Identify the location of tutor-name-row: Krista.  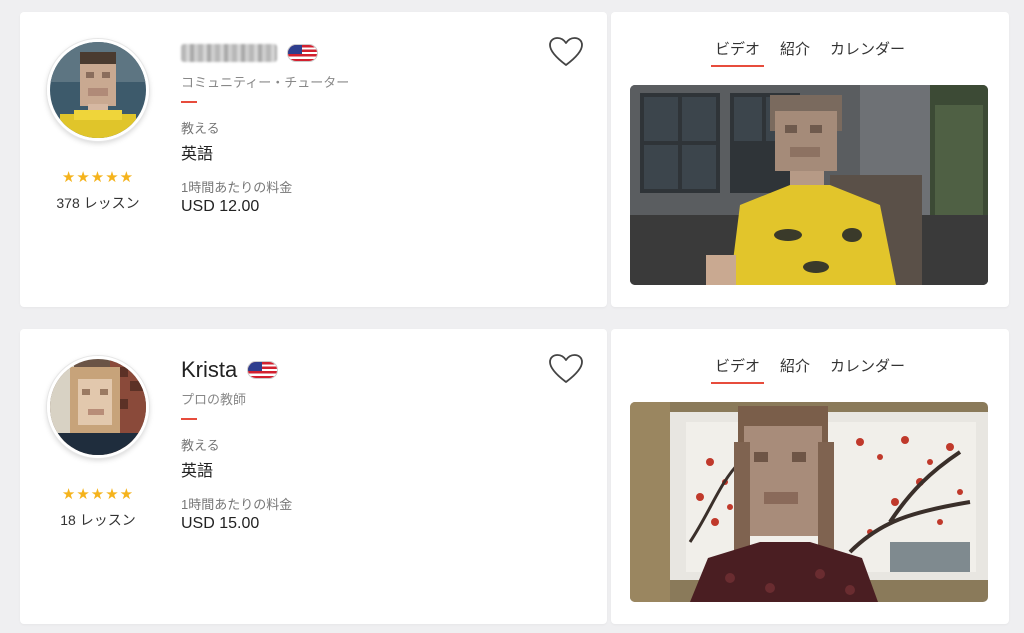
(230, 370).